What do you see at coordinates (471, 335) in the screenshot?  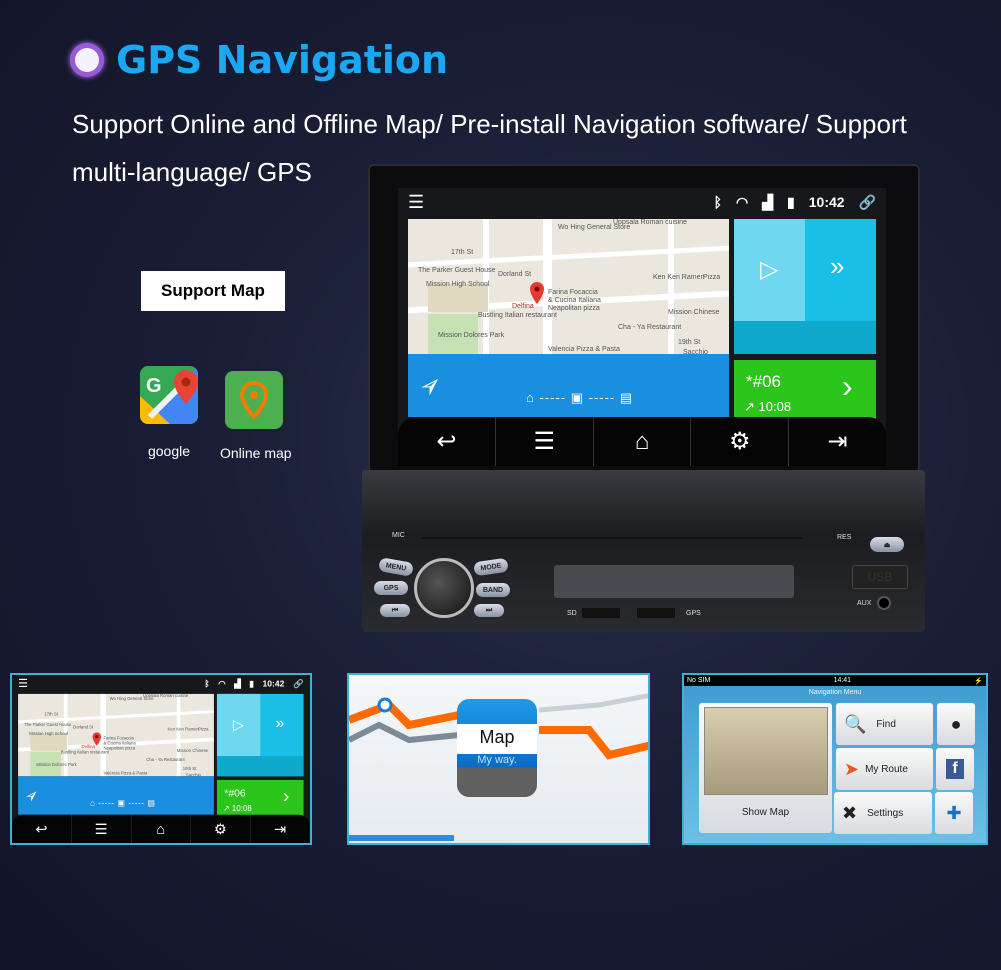 I see `map-label: Mission Dolores Park` at bounding box center [471, 335].